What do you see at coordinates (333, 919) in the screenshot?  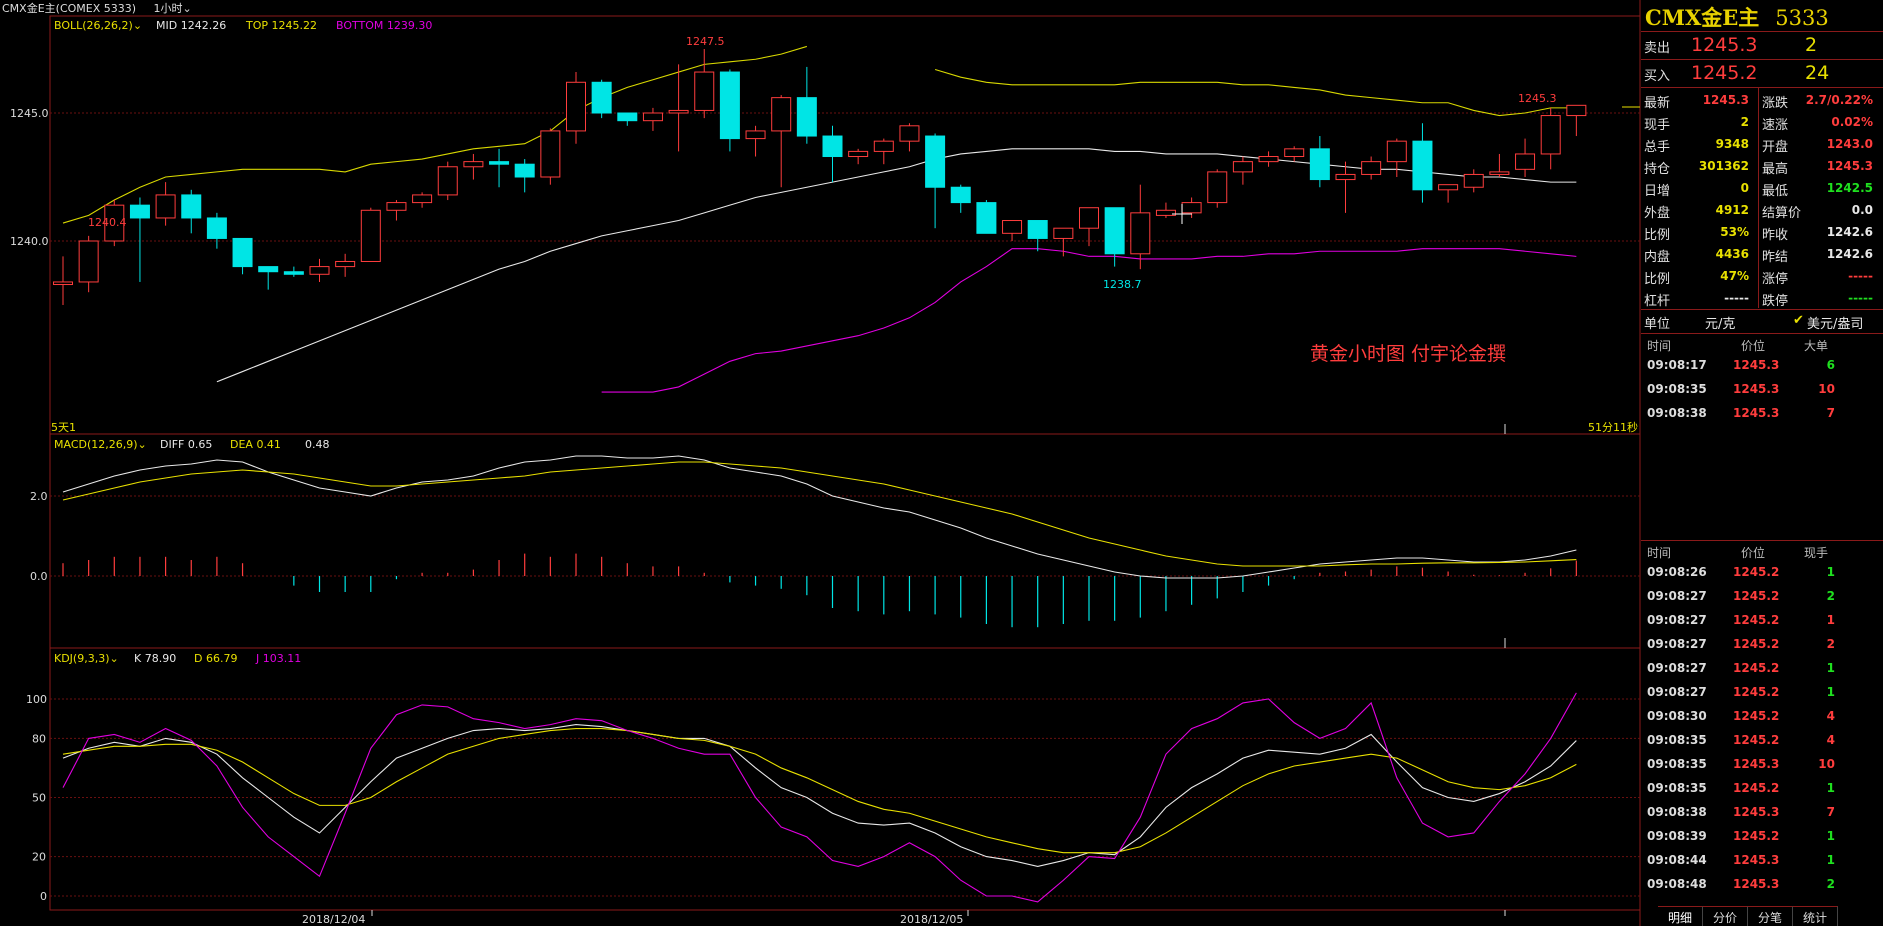 I see `x-axis-tick: 2018/12/04` at bounding box center [333, 919].